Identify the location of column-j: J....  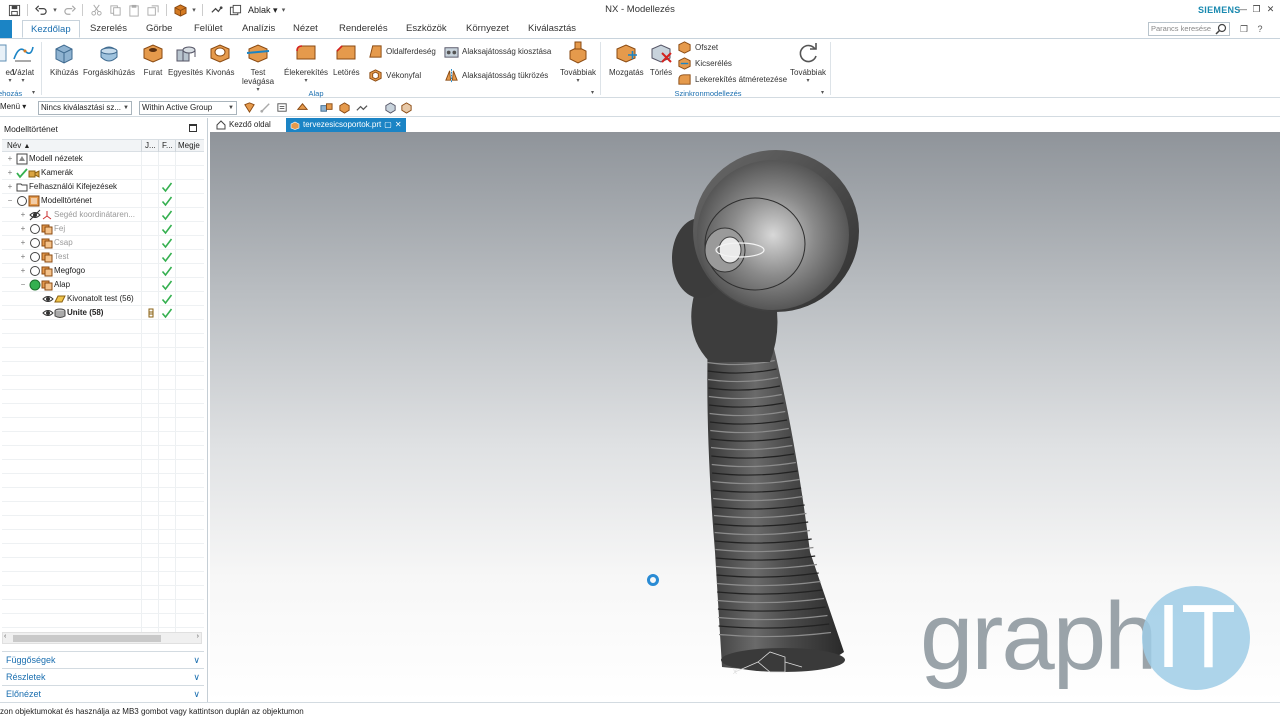
(150, 145).